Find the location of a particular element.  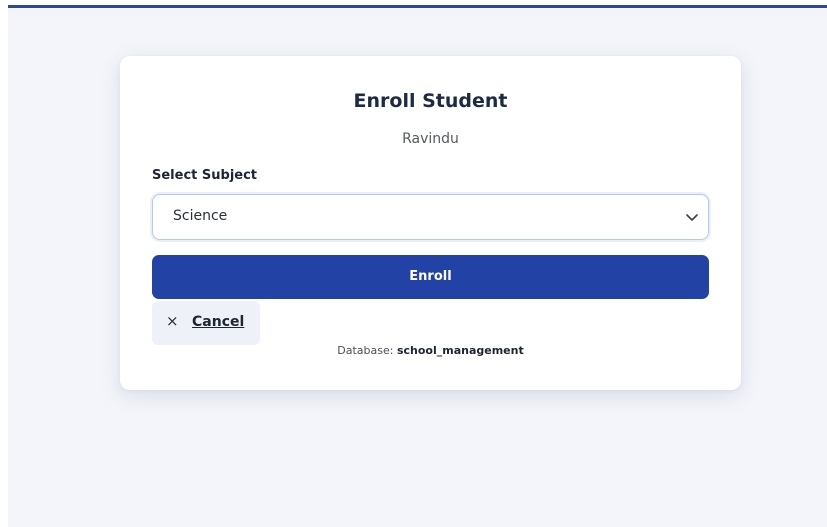

cancel-button: × Cancel is located at coordinates (206, 323).